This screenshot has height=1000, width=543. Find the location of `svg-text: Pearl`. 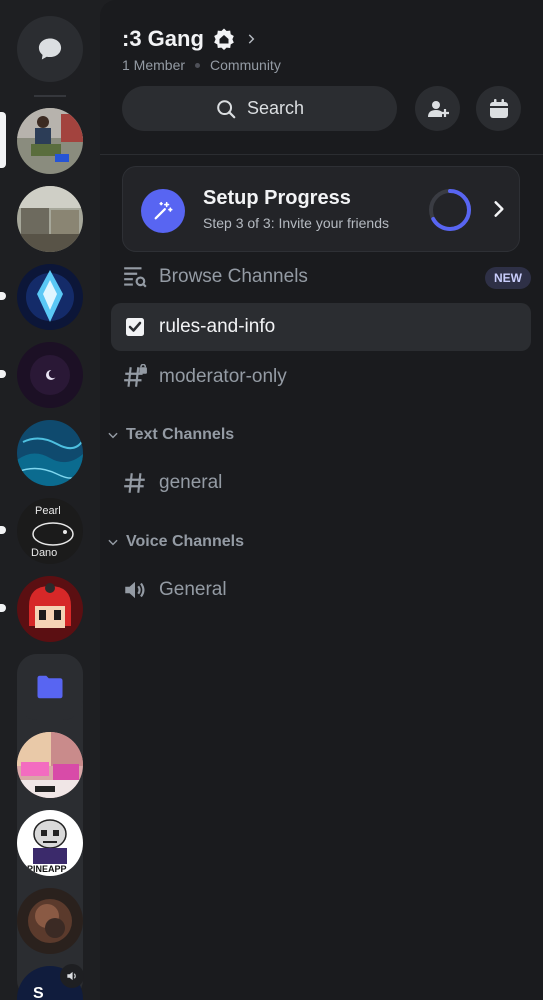

svg-text: Pearl is located at coordinates (48, 511).